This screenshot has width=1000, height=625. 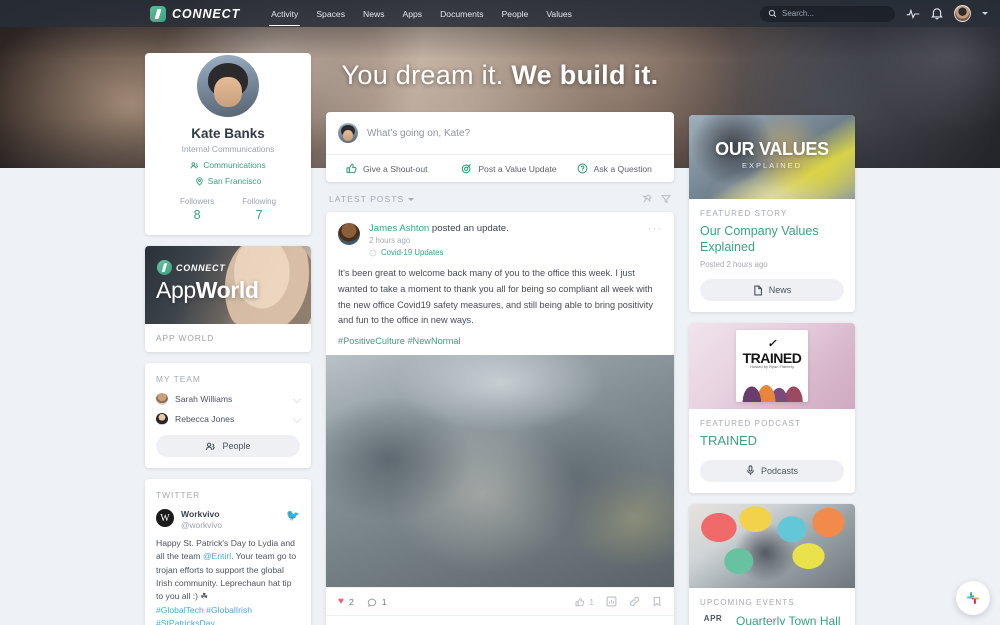 I want to click on followers-stat: Followers 8, so click(x=197, y=209).